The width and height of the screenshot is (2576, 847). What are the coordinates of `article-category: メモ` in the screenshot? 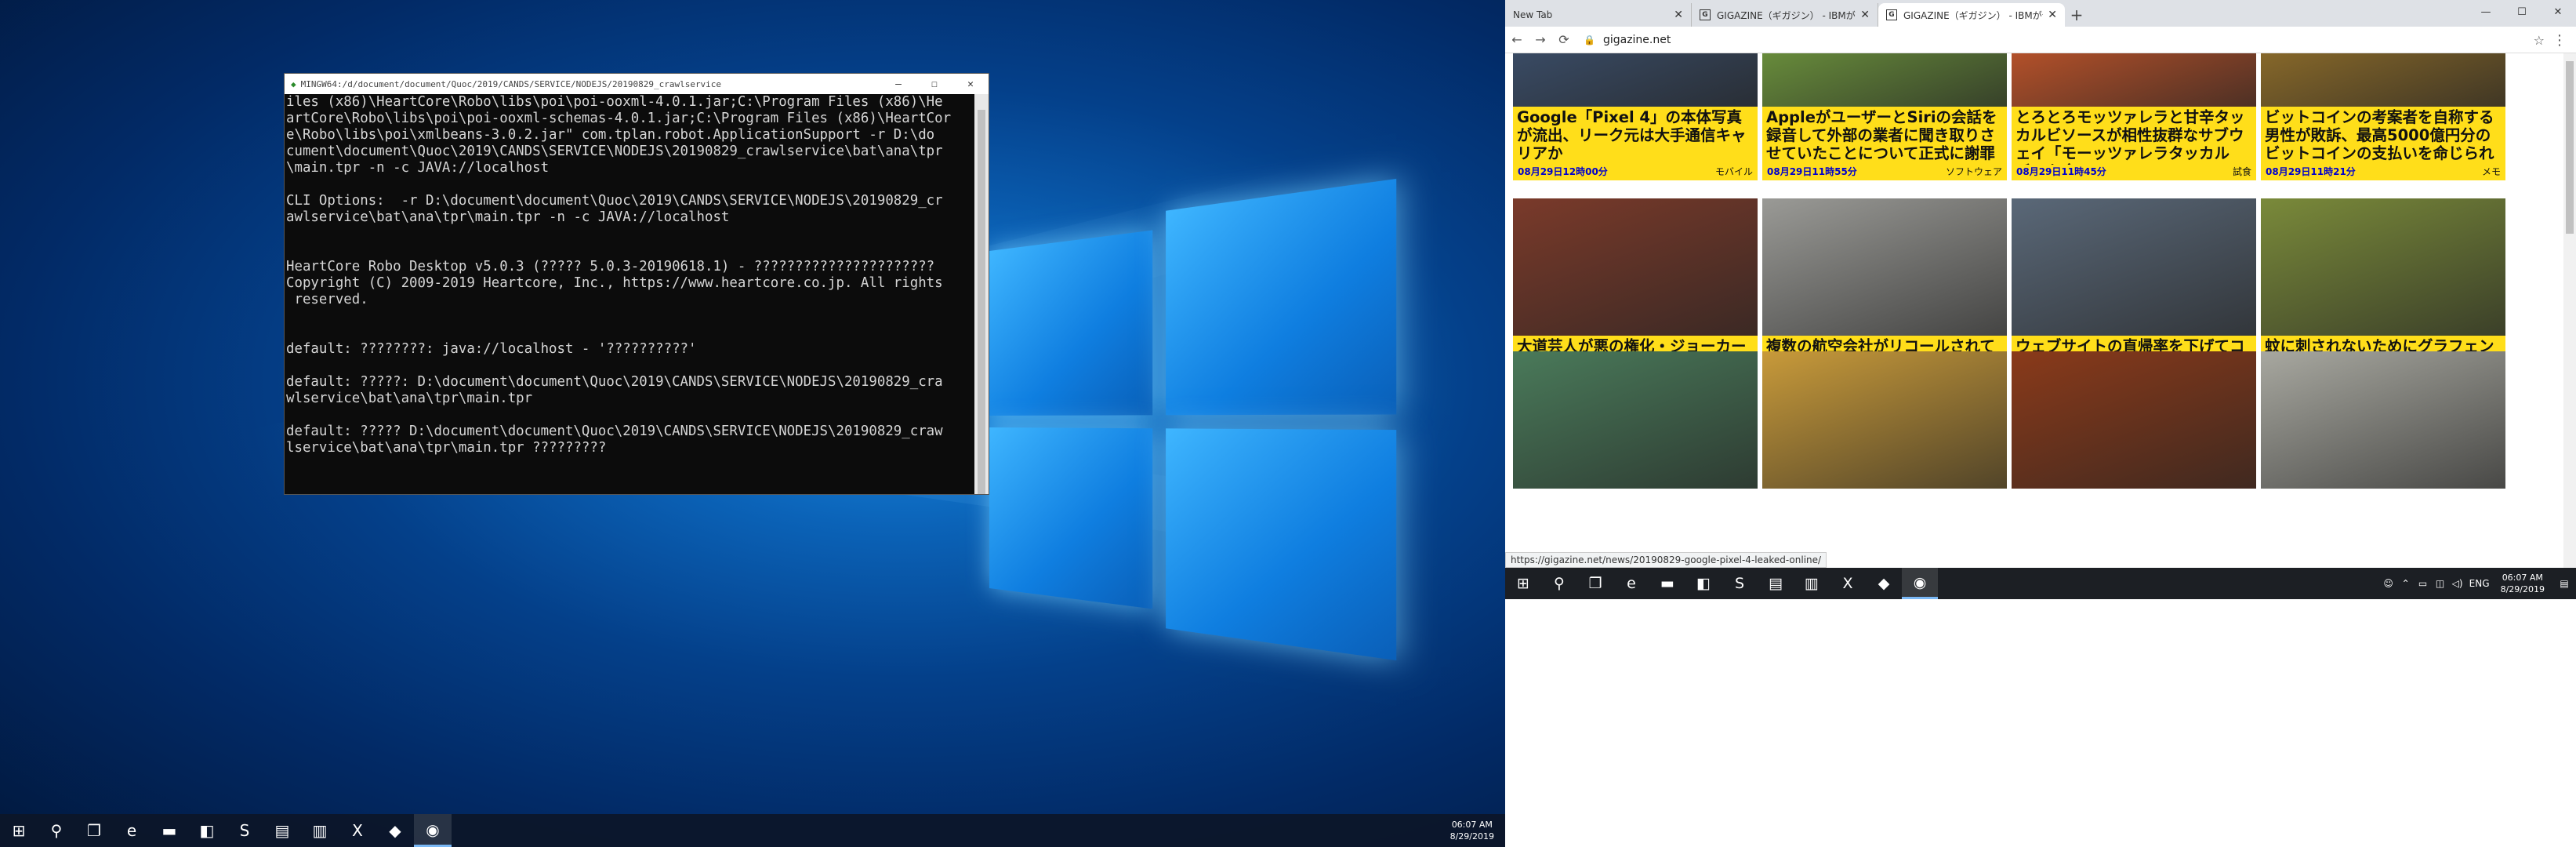 It's located at (2492, 172).